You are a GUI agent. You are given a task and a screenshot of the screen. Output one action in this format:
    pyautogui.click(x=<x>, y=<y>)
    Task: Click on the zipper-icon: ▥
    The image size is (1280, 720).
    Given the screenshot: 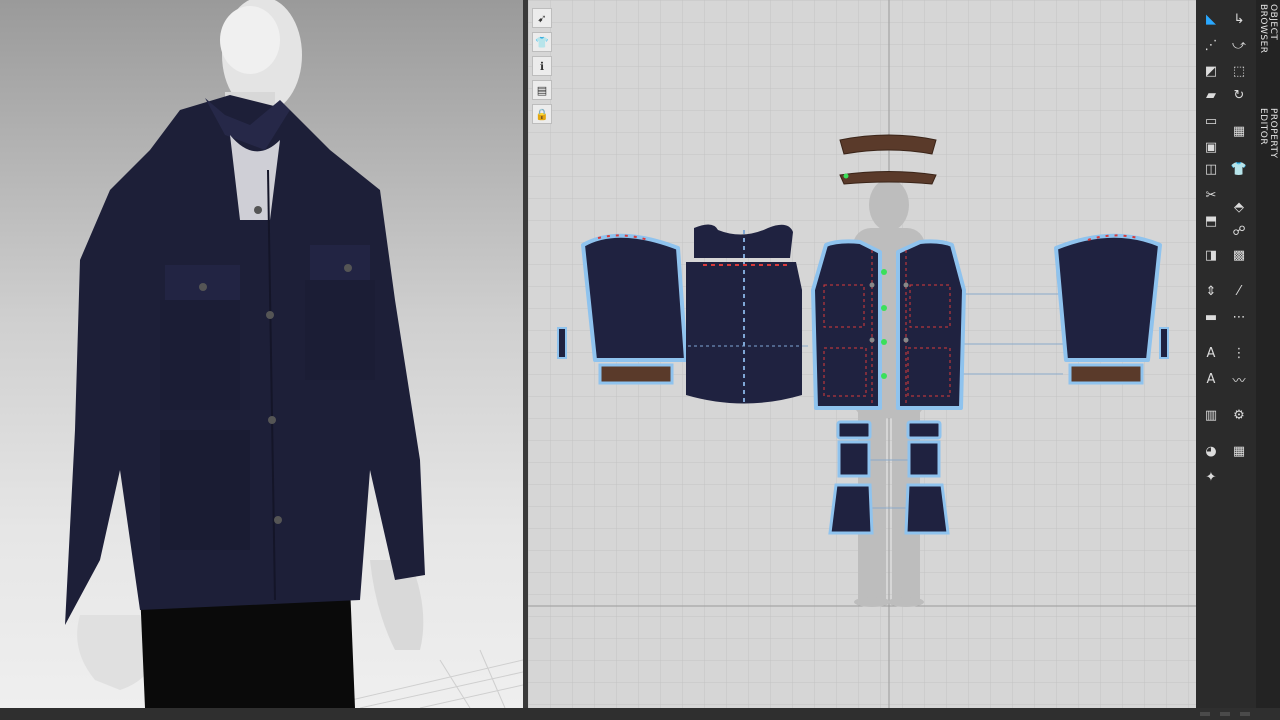 What is the action you would take?
    pyautogui.click(x=1211, y=415)
    